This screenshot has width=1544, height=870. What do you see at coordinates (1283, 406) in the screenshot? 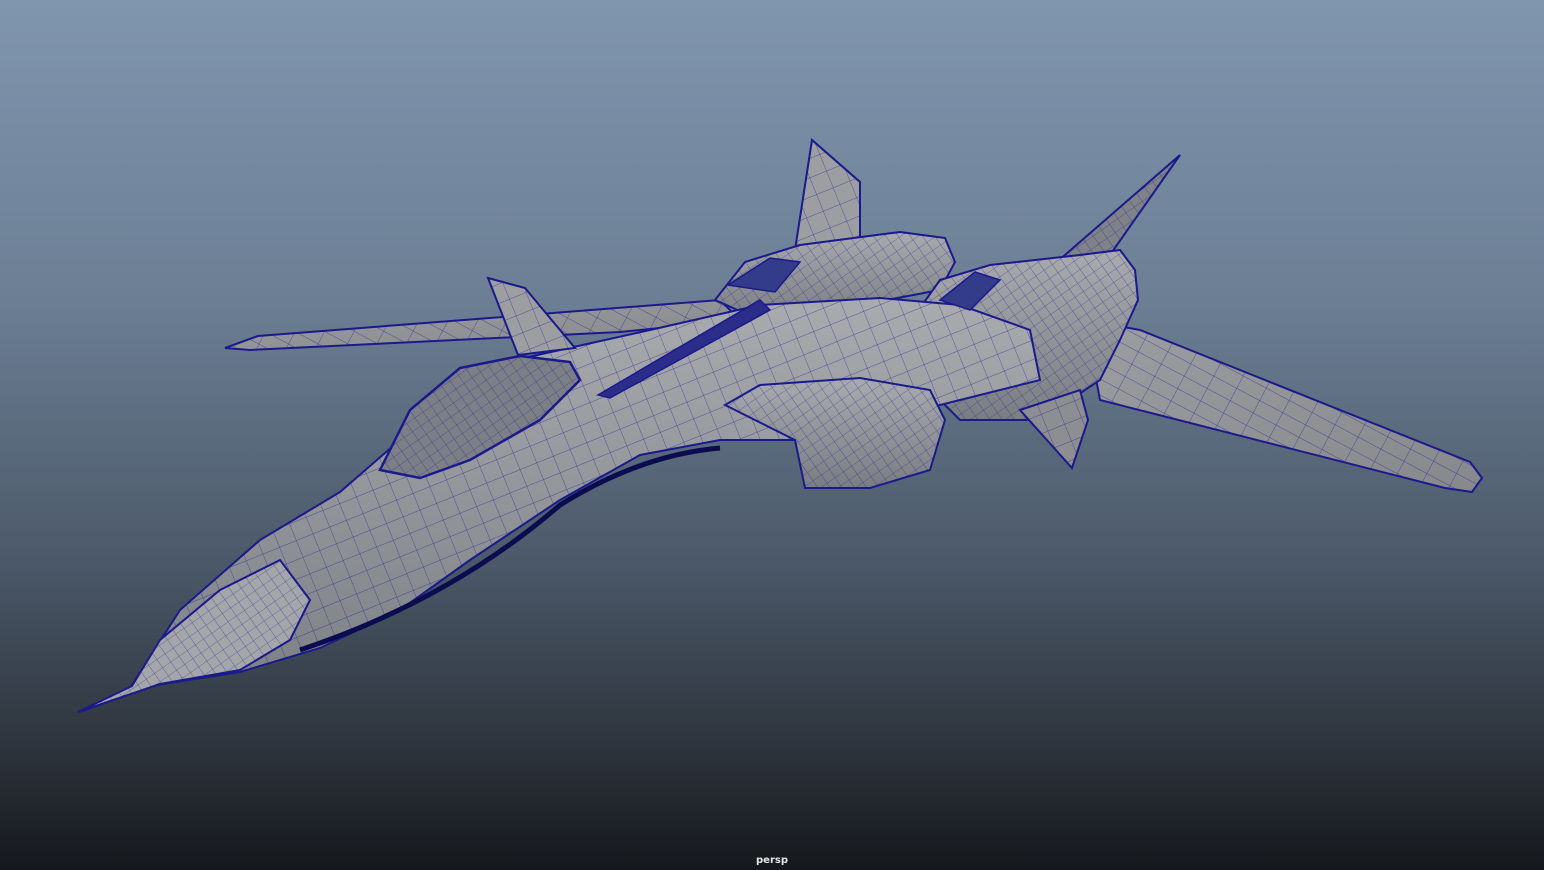
I see `right-wing` at bounding box center [1283, 406].